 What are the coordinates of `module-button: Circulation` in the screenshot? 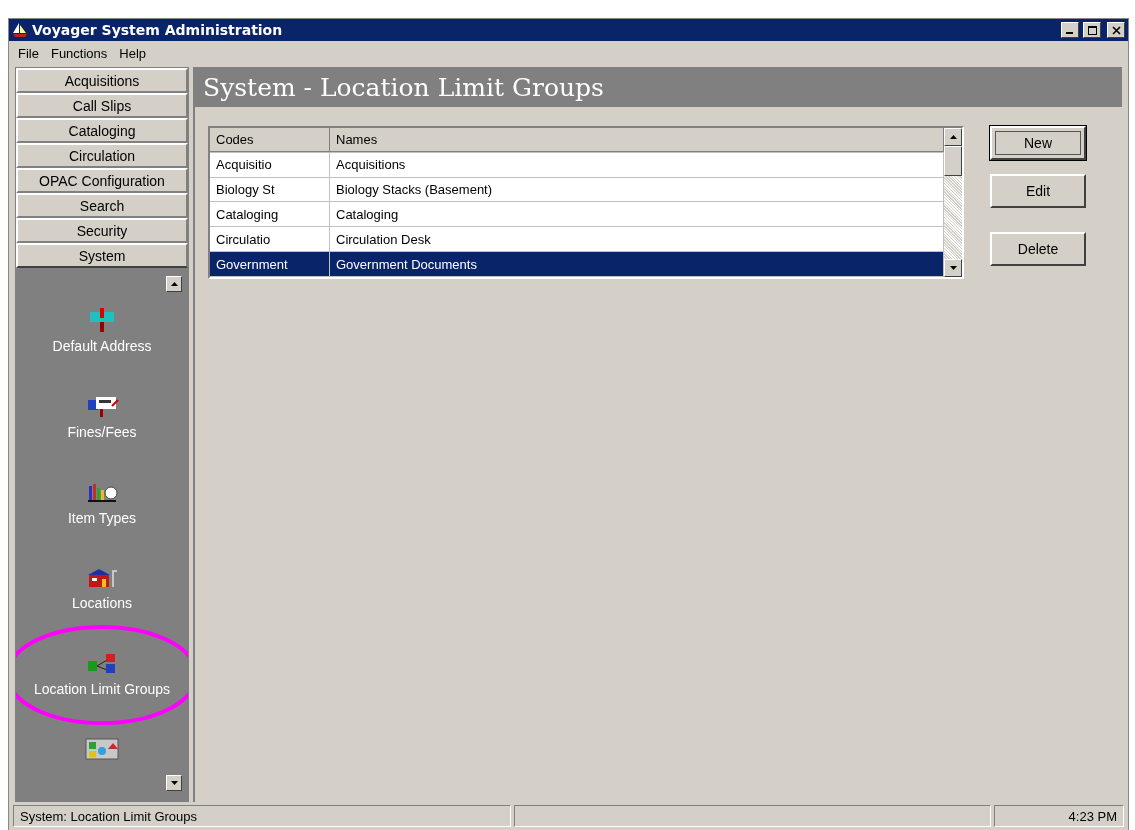 It's located at (102, 155).